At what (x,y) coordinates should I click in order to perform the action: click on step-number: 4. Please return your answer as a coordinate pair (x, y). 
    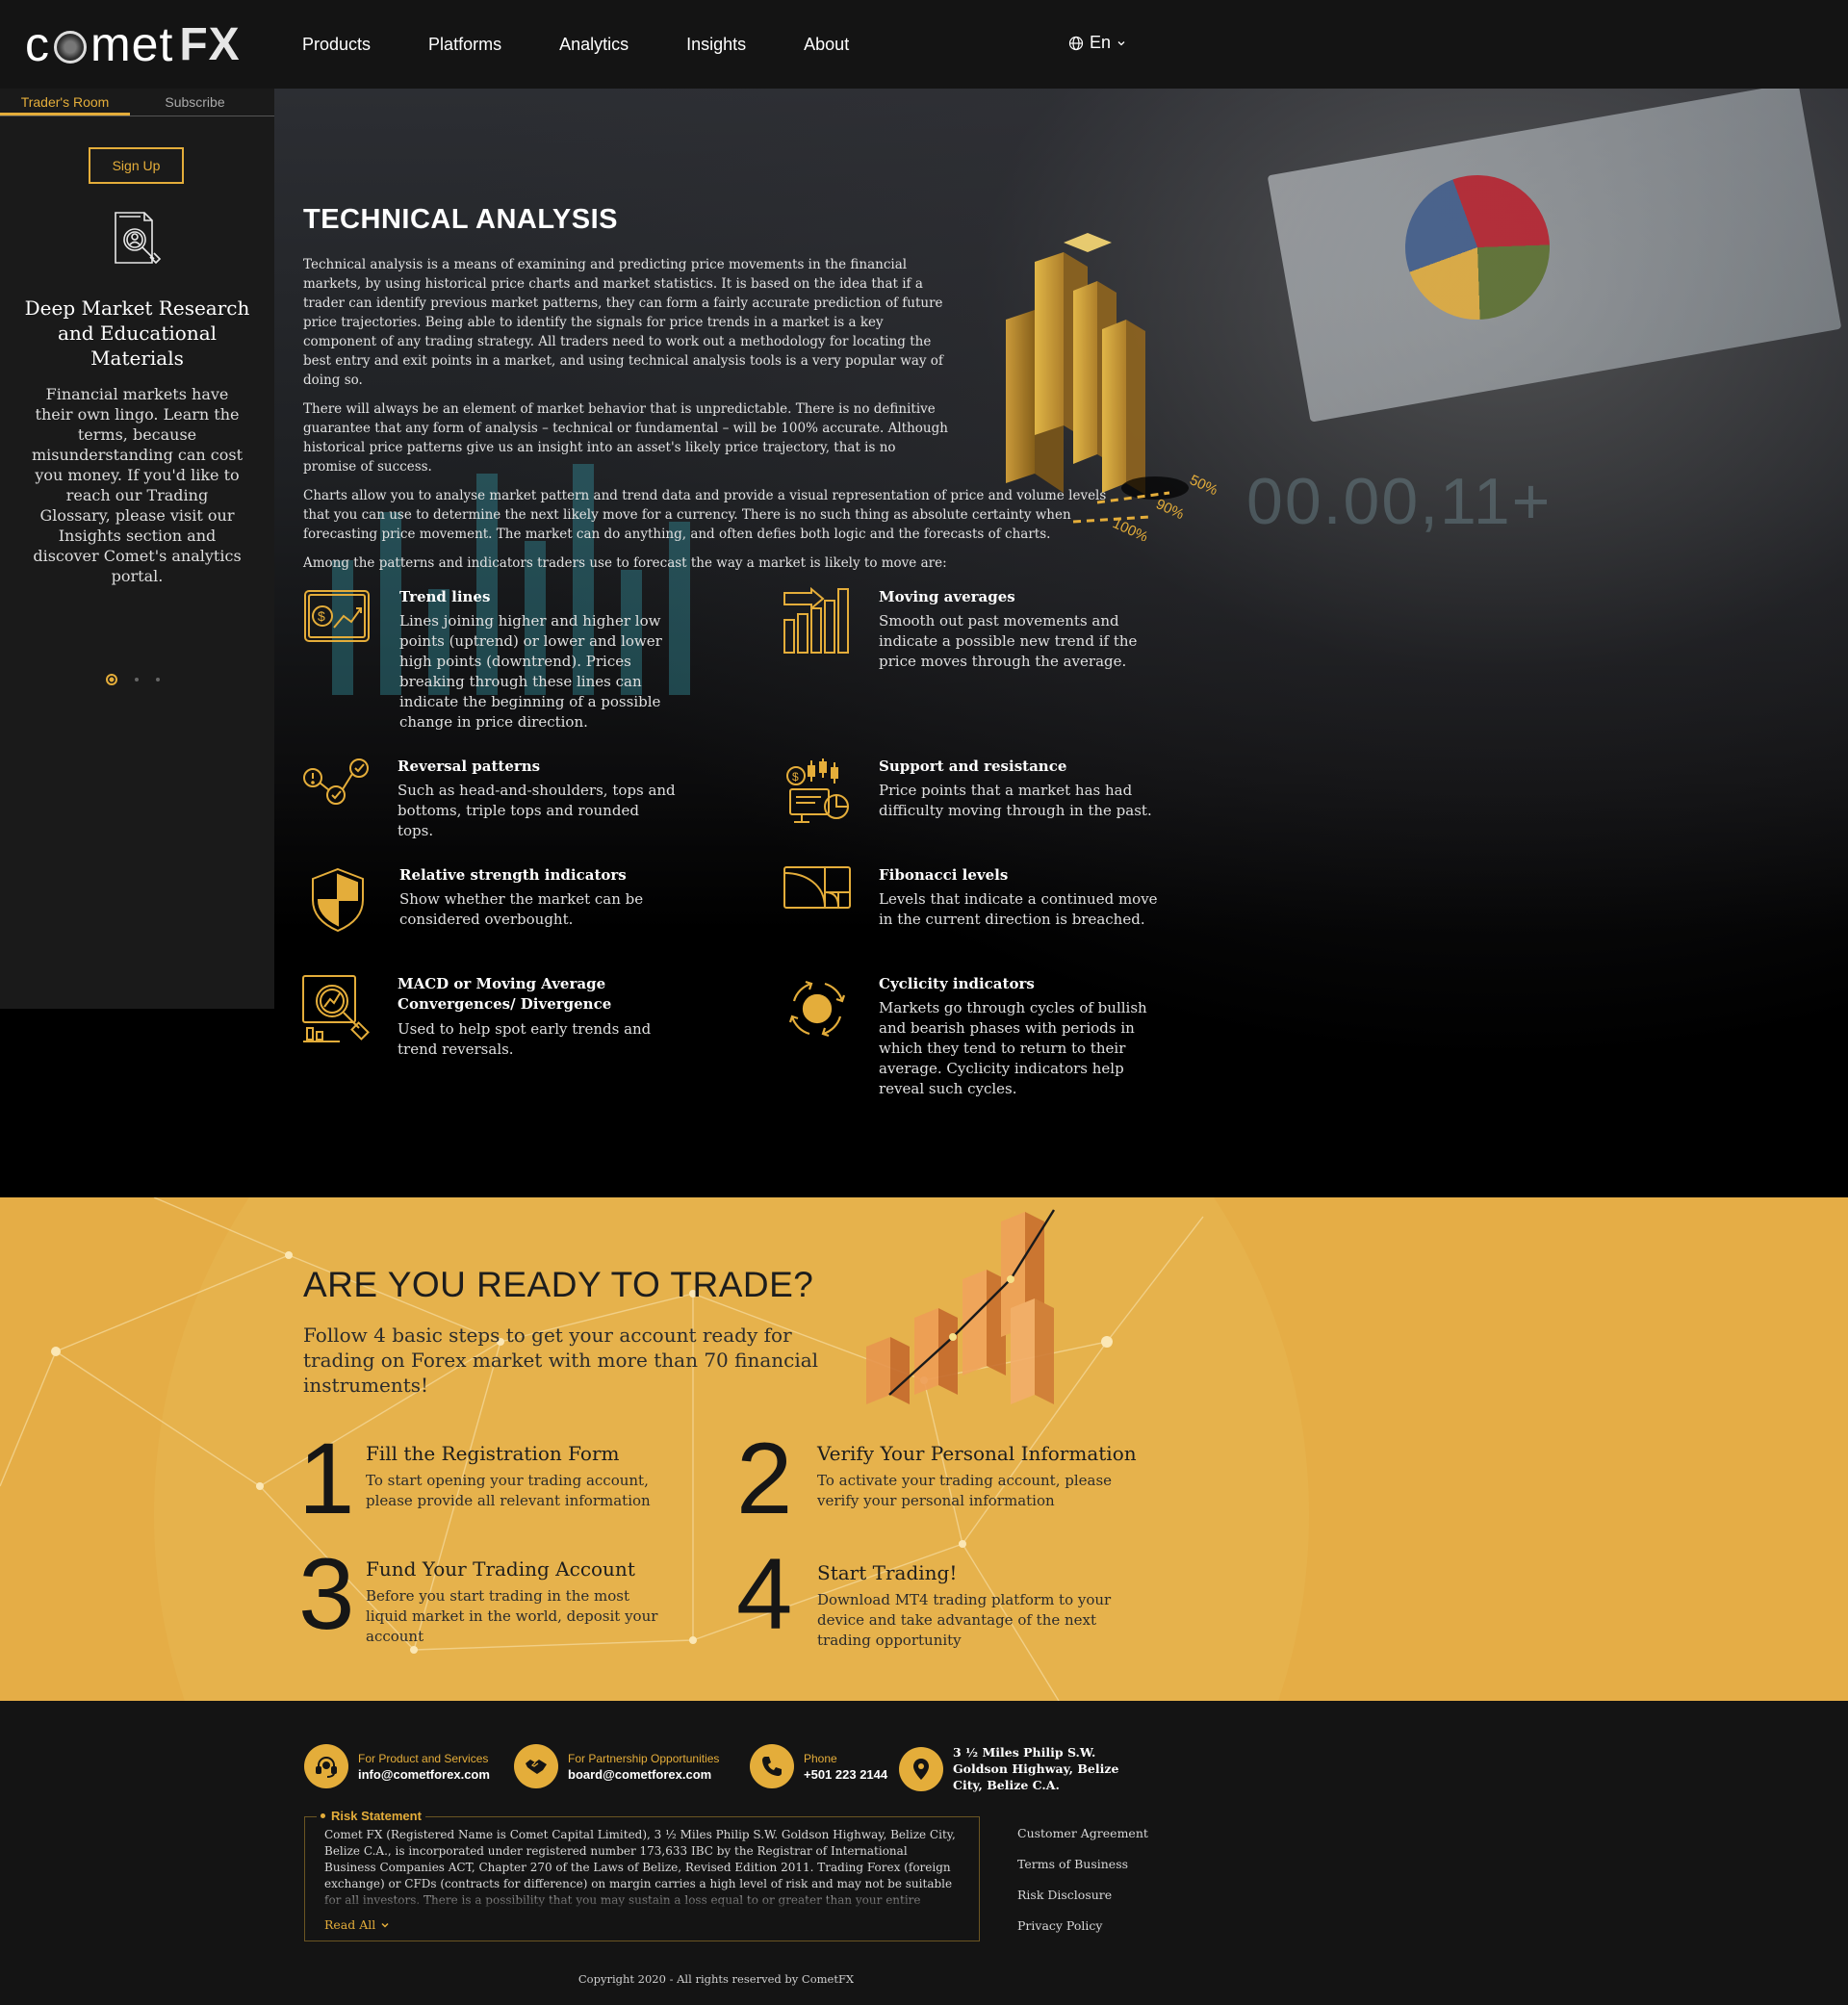
    Looking at the image, I should click on (764, 1595).